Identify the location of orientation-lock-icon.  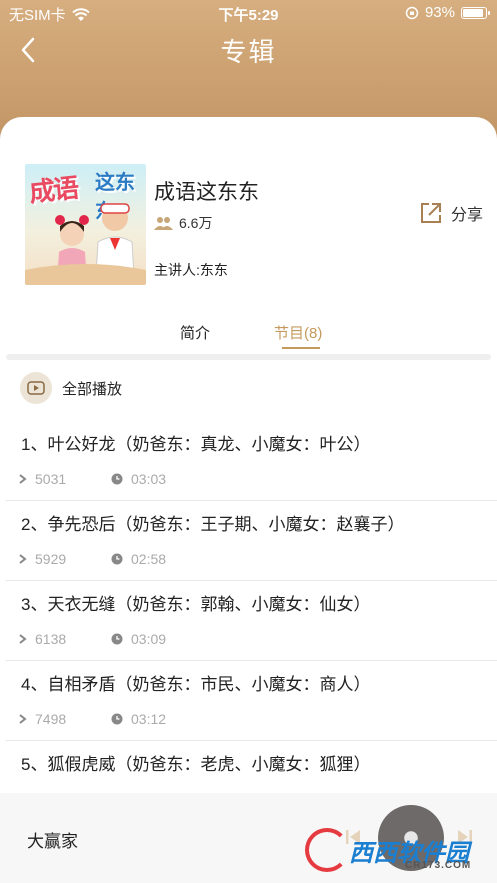
(412, 12).